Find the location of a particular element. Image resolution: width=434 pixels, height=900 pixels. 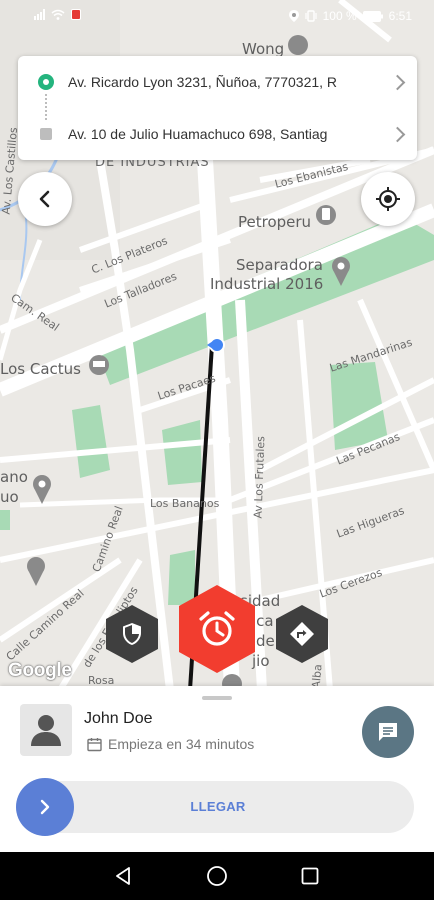

nav-home-button is located at coordinates (217, 876).